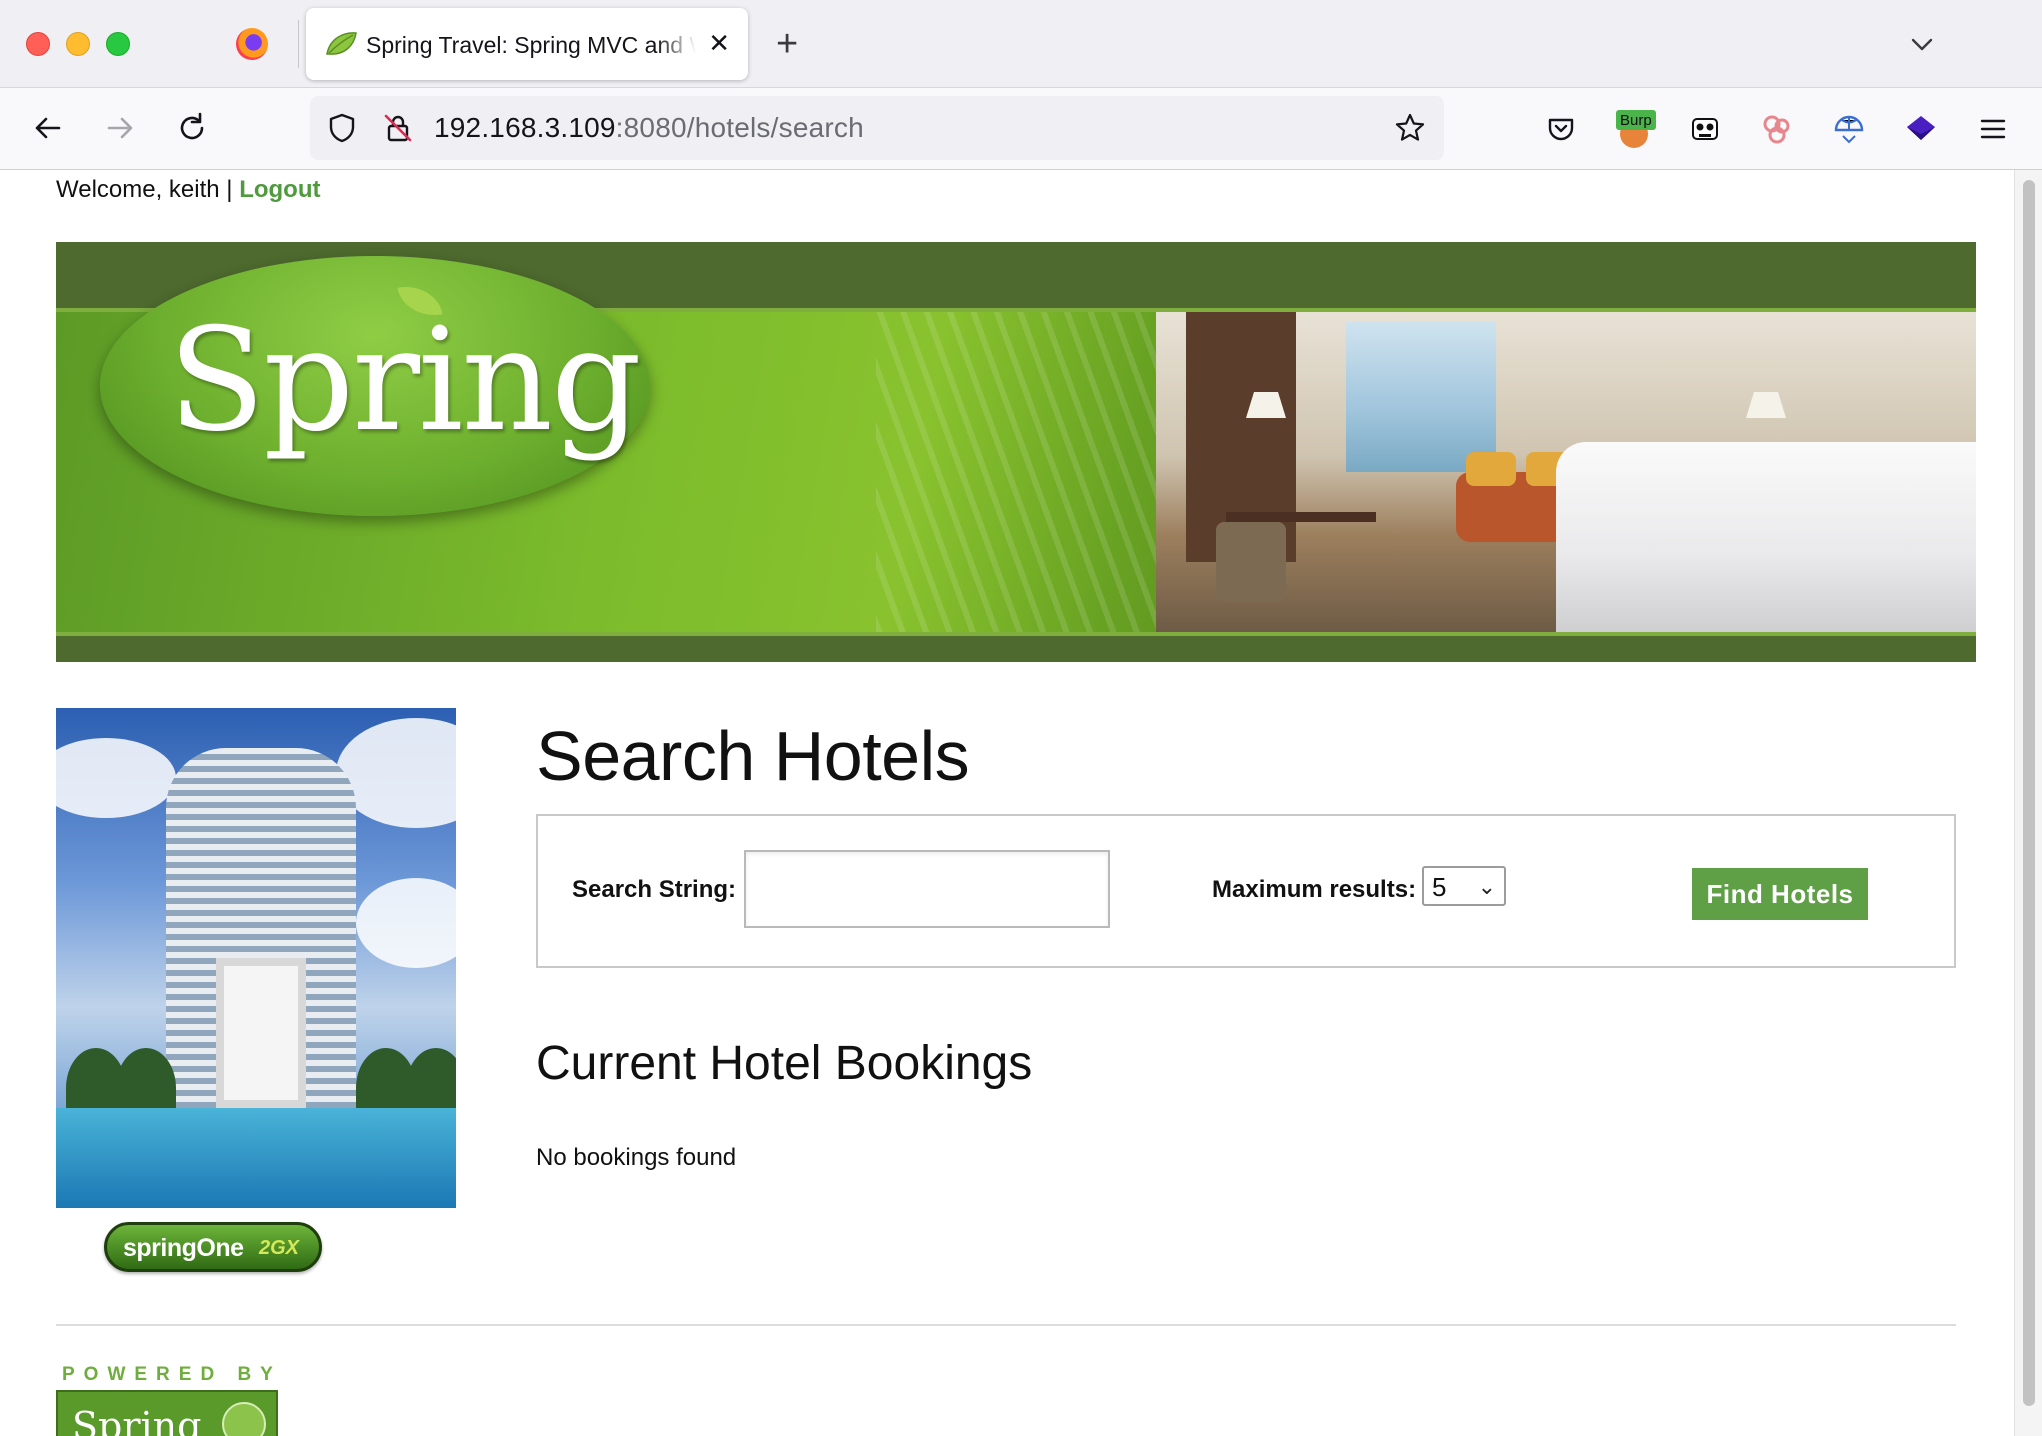 The image size is (2042, 1436). Describe the element at coordinates (1410, 128) in the screenshot. I see `bookmark-star-icon` at that location.